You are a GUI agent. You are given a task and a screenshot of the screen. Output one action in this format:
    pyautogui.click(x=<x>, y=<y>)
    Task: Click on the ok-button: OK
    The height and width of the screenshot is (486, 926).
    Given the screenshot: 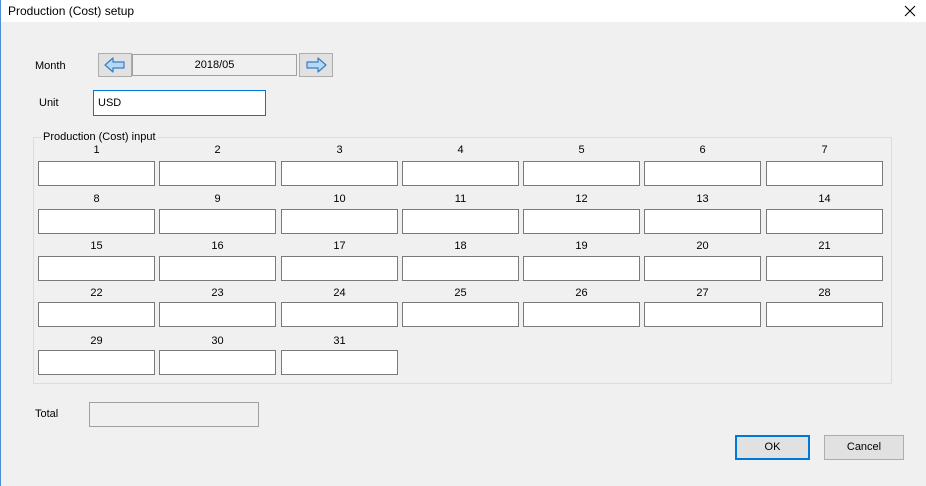 What is the action you would take?
    pyautogui.click(x=772, y=447)
    